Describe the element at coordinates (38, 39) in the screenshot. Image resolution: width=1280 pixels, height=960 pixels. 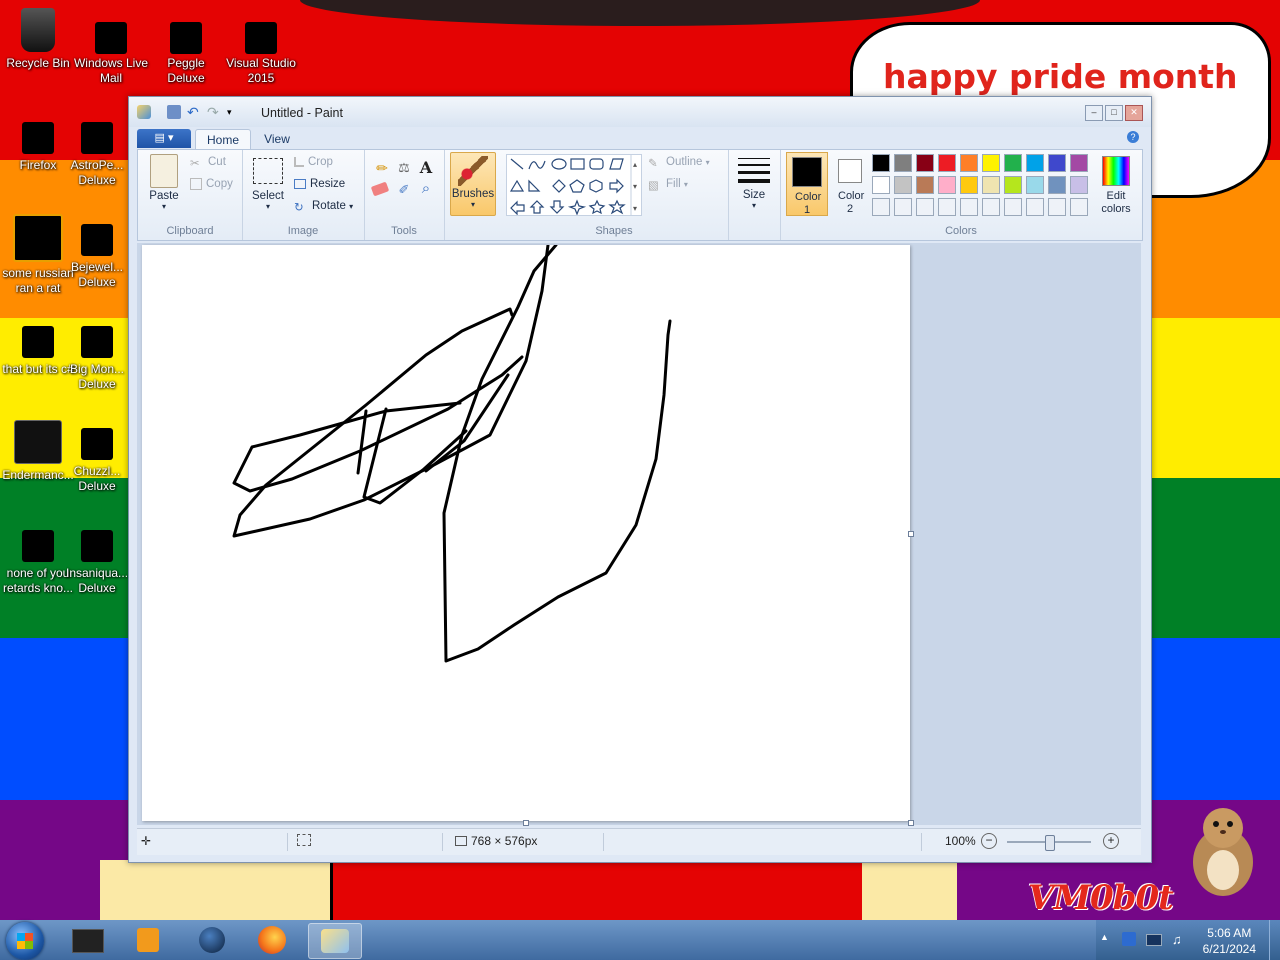
I see `desktop-icon-recycle-bin: Recycle Bin` at that location.